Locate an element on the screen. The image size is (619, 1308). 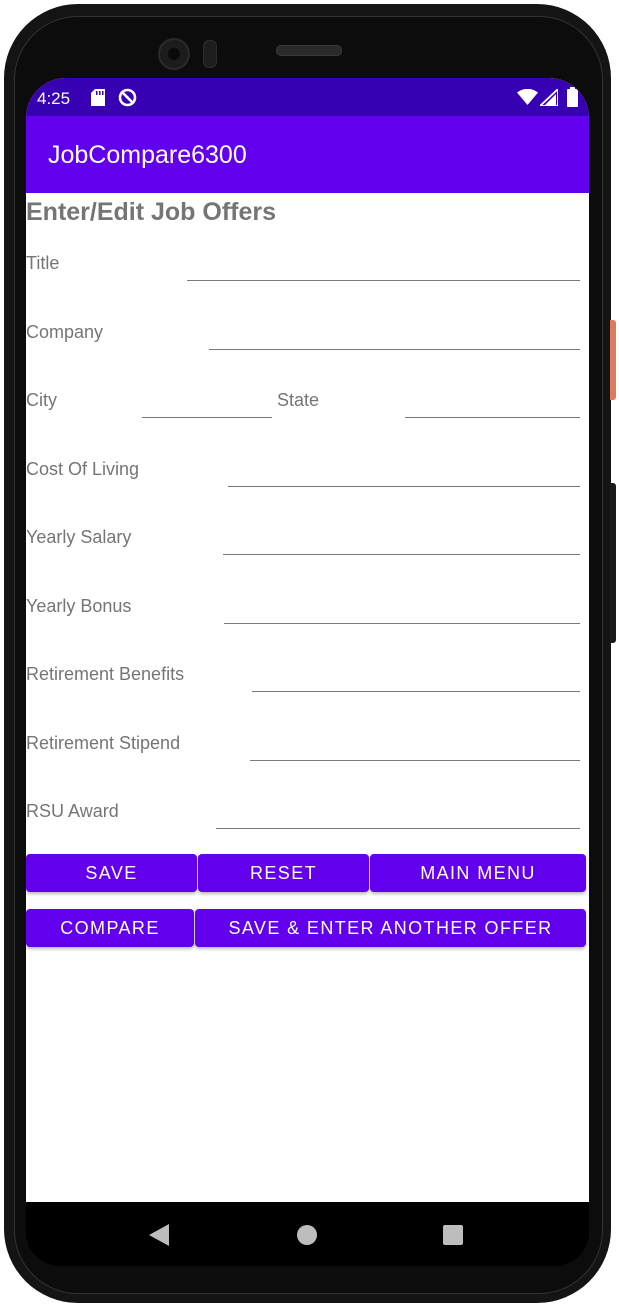
state-label: State is located at coordinates (298, 400).